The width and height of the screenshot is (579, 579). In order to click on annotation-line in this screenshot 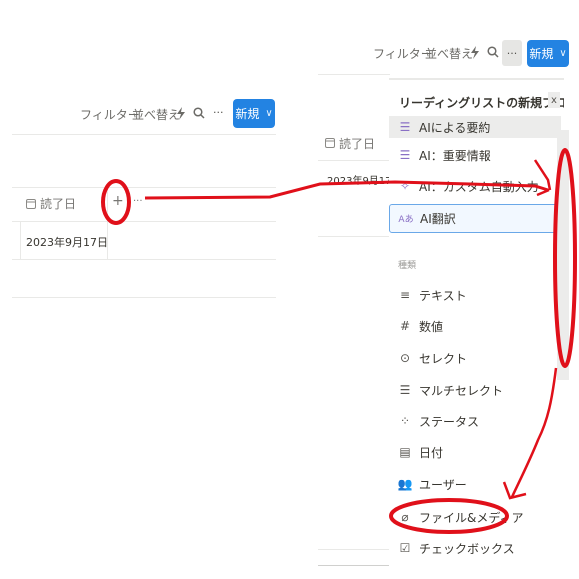, I will do `click(346, 190)`.